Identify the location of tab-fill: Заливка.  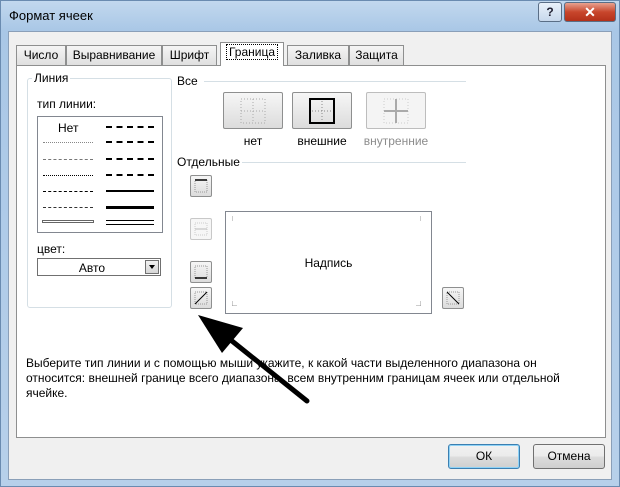
(318, 55).